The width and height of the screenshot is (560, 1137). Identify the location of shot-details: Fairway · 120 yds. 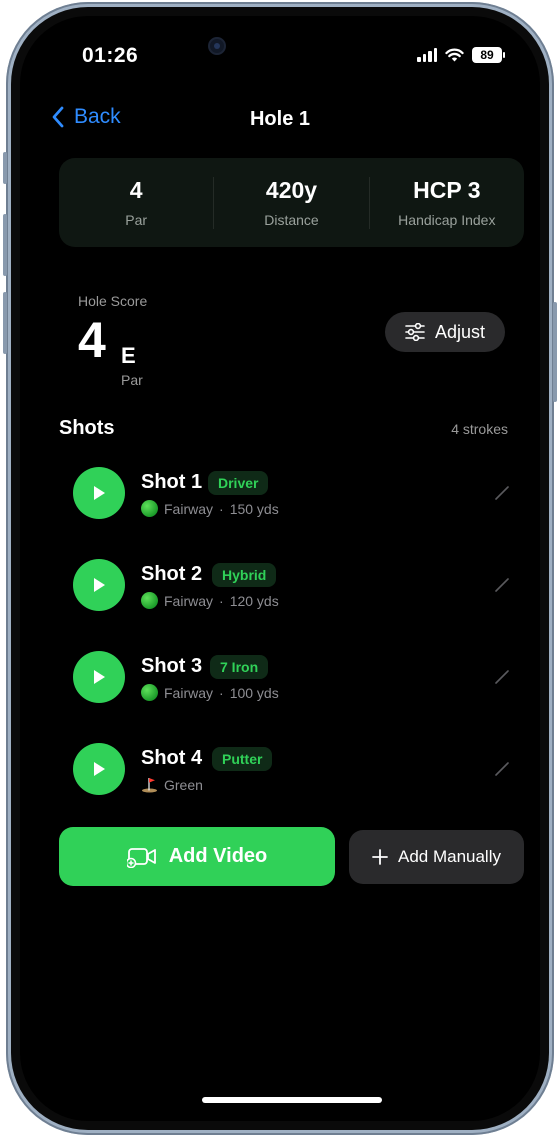
(210, 600).